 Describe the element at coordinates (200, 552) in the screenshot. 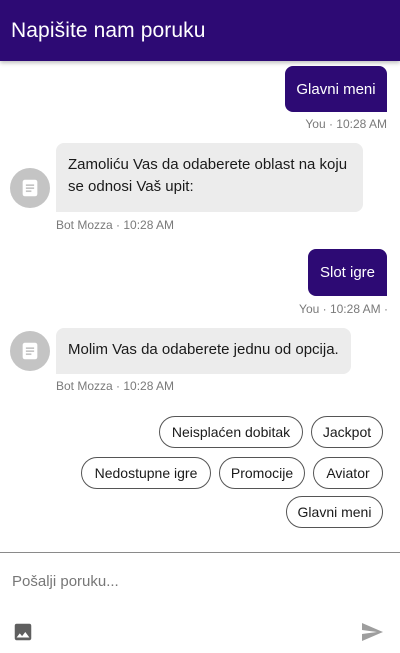

I see `composer-divider` at that location.